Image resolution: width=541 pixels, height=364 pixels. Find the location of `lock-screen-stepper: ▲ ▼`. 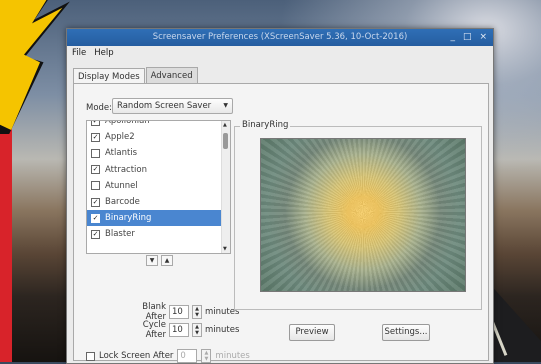

lock-screen-stepper: ▲ ▼ is located at coordinates (206, 356).